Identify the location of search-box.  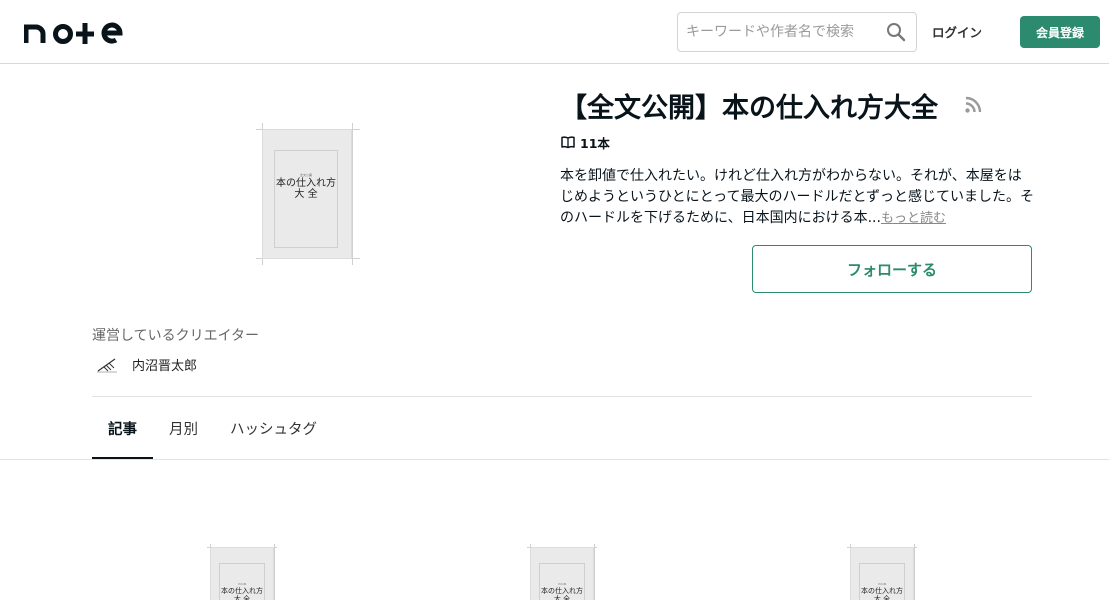
(797, 32).